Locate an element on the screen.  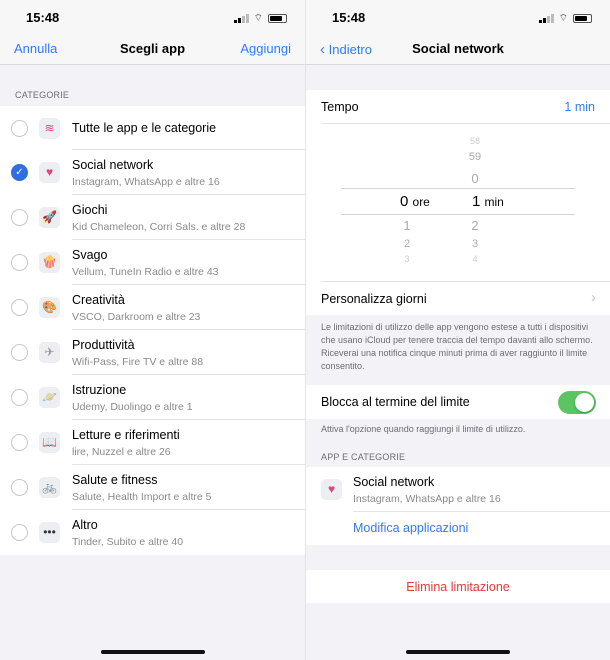
checkmark-icon: ✓ is located at coordinates (19, 172).